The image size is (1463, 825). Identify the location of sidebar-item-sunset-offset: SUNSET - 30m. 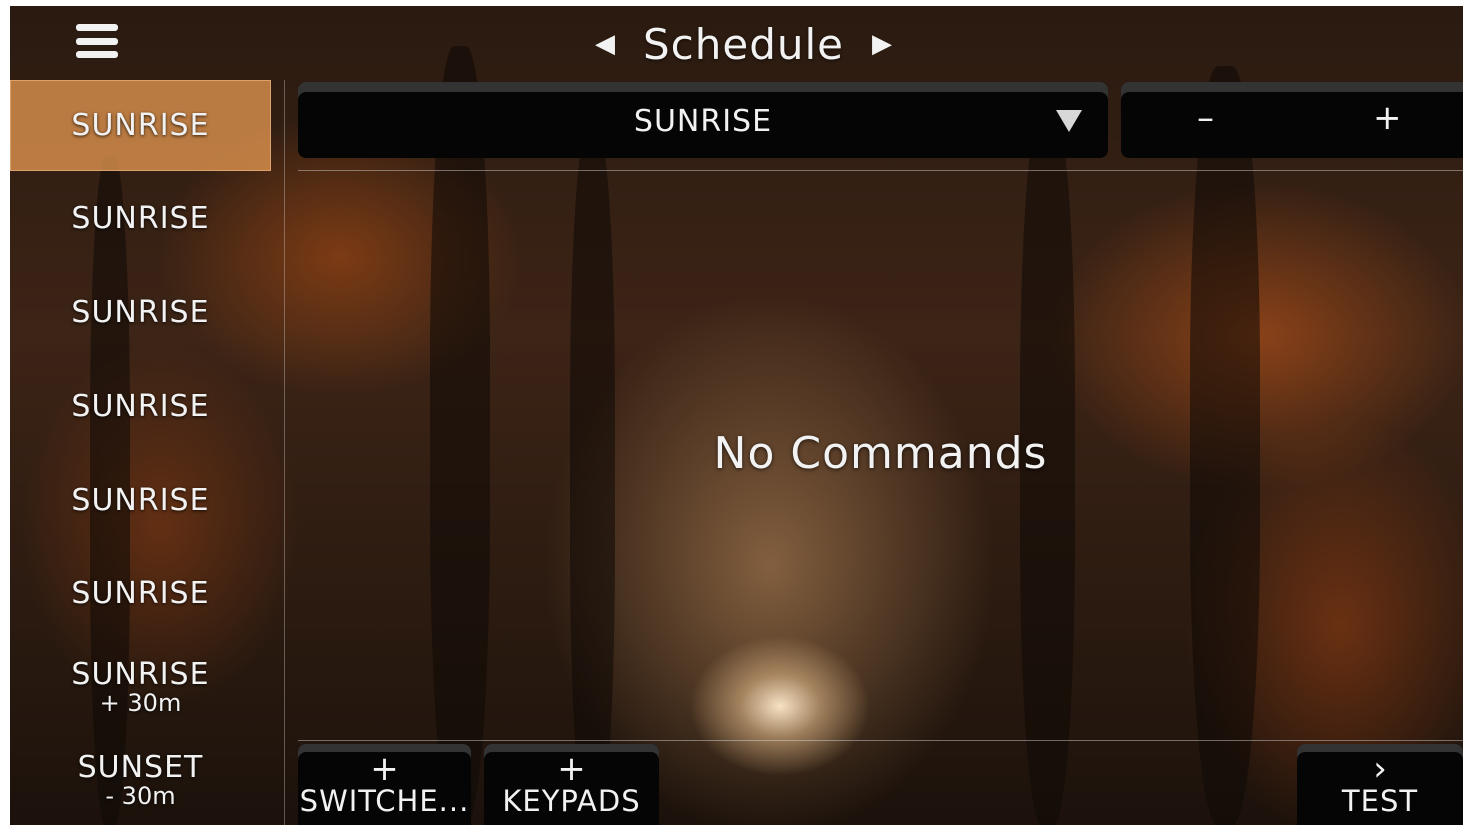
(140, 780).